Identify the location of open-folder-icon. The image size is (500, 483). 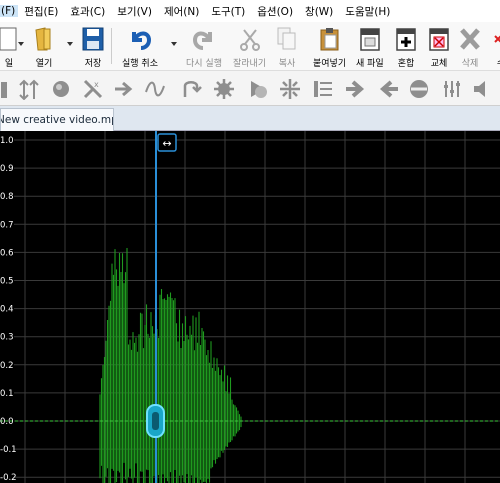
(44, 39).